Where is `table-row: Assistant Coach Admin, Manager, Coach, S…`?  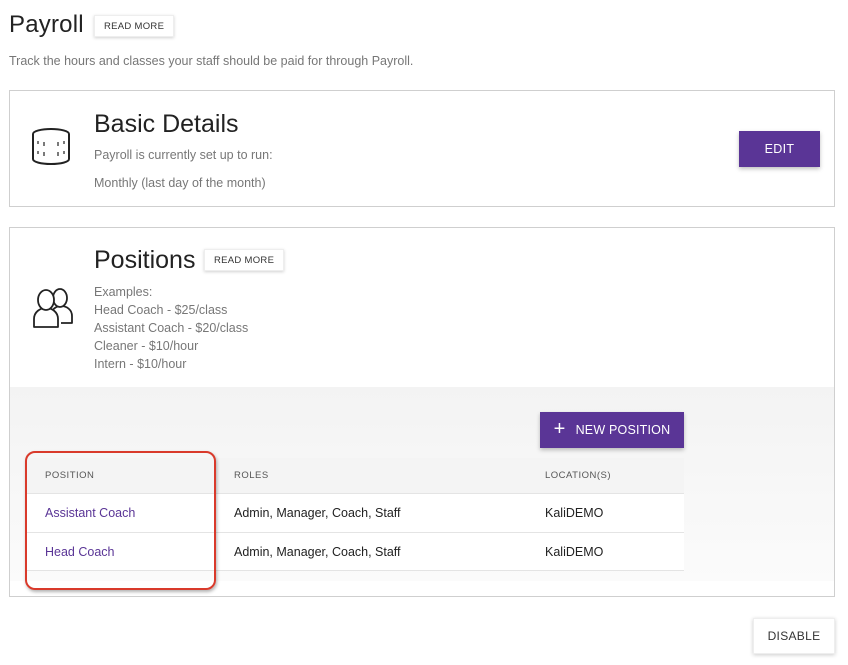
table-row: Assistant Coach Admin, Manager, Coach, S… is located at coordinates (355, 512).